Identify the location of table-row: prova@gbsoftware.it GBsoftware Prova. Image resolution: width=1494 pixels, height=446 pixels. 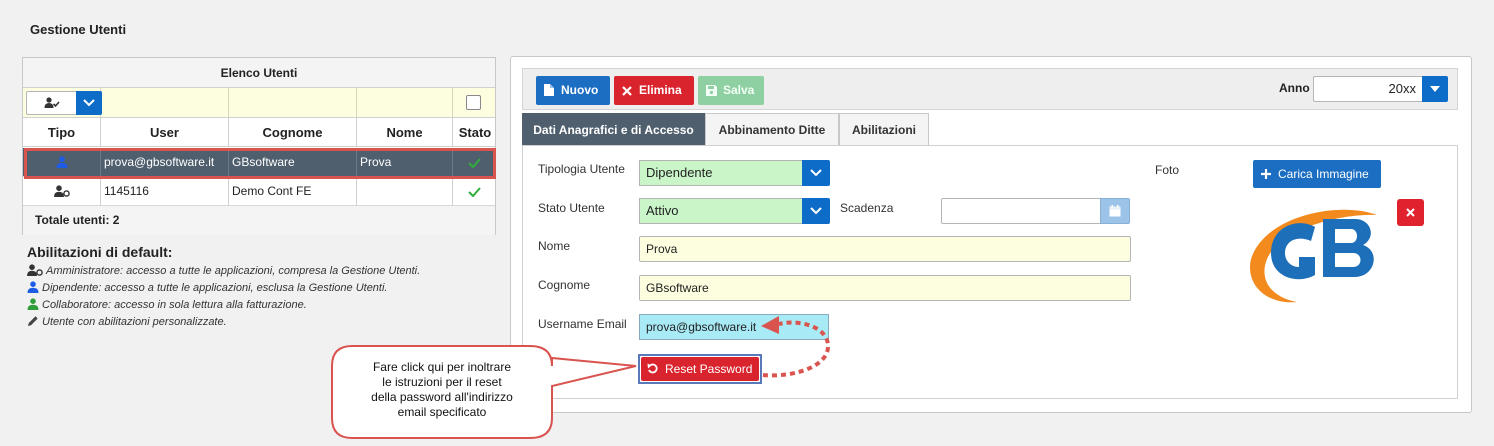
(259, 162).